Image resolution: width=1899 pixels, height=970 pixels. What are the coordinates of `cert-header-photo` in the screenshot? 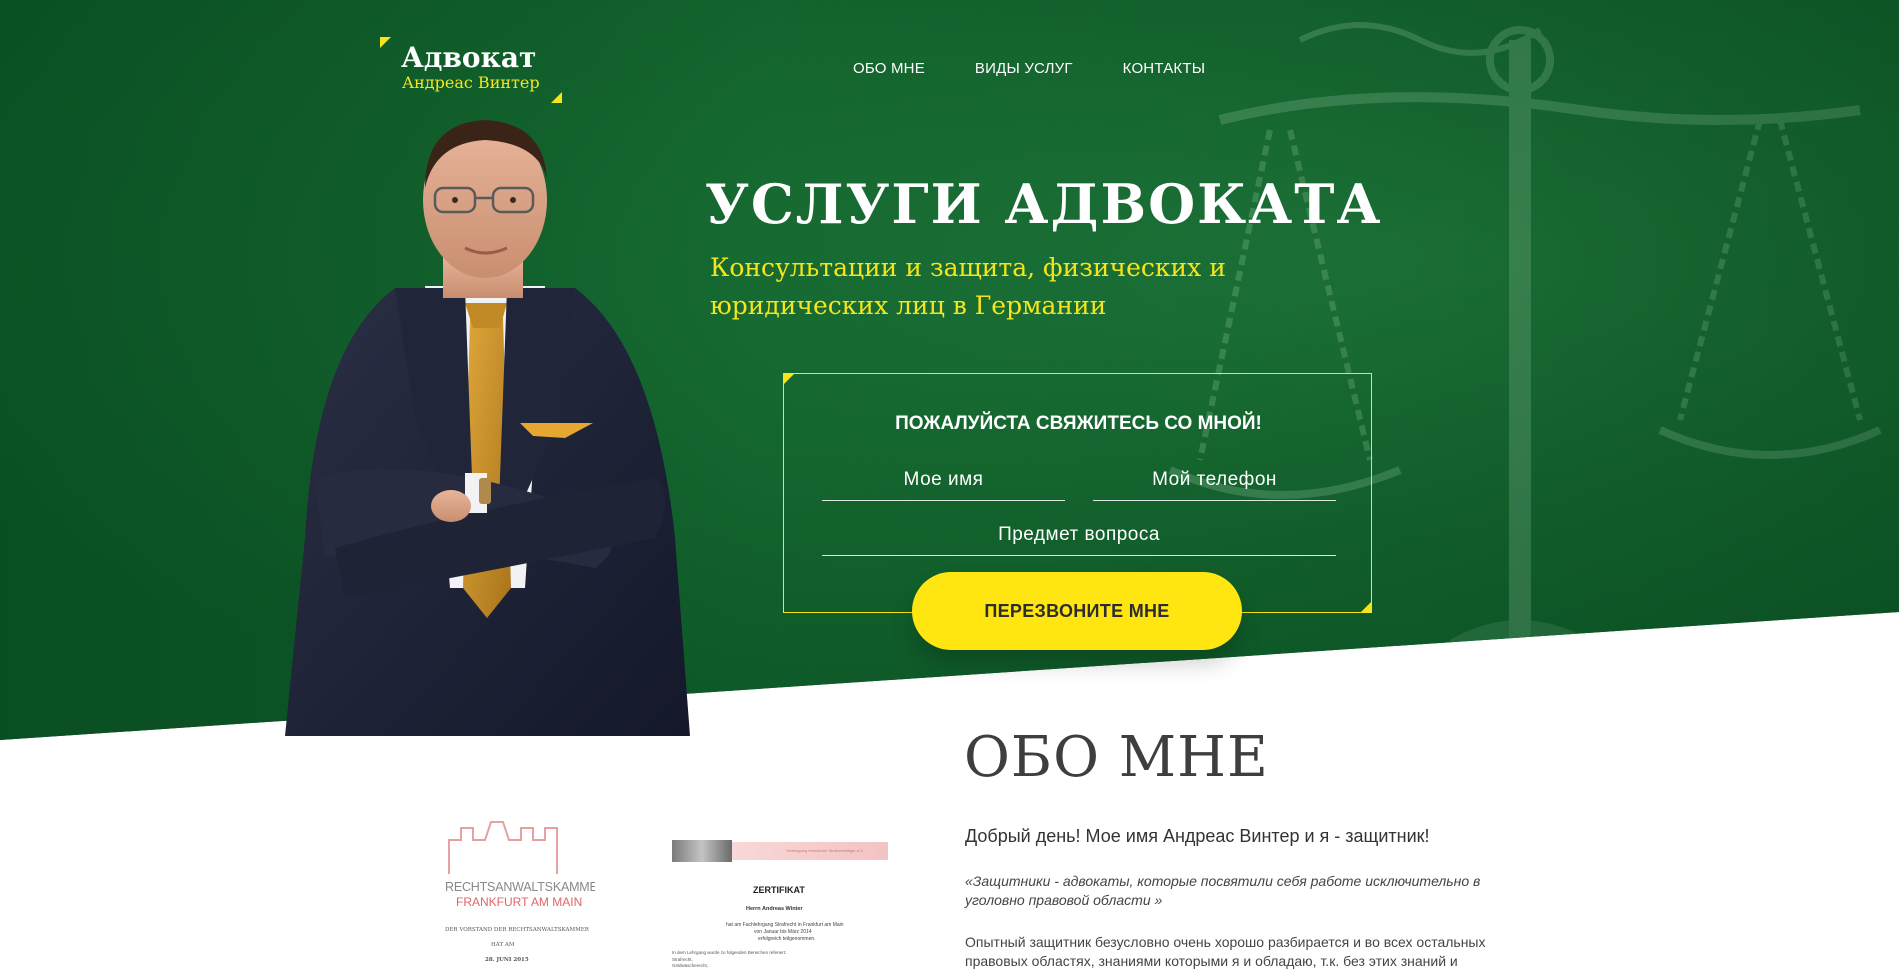 It's located at (702, 851).